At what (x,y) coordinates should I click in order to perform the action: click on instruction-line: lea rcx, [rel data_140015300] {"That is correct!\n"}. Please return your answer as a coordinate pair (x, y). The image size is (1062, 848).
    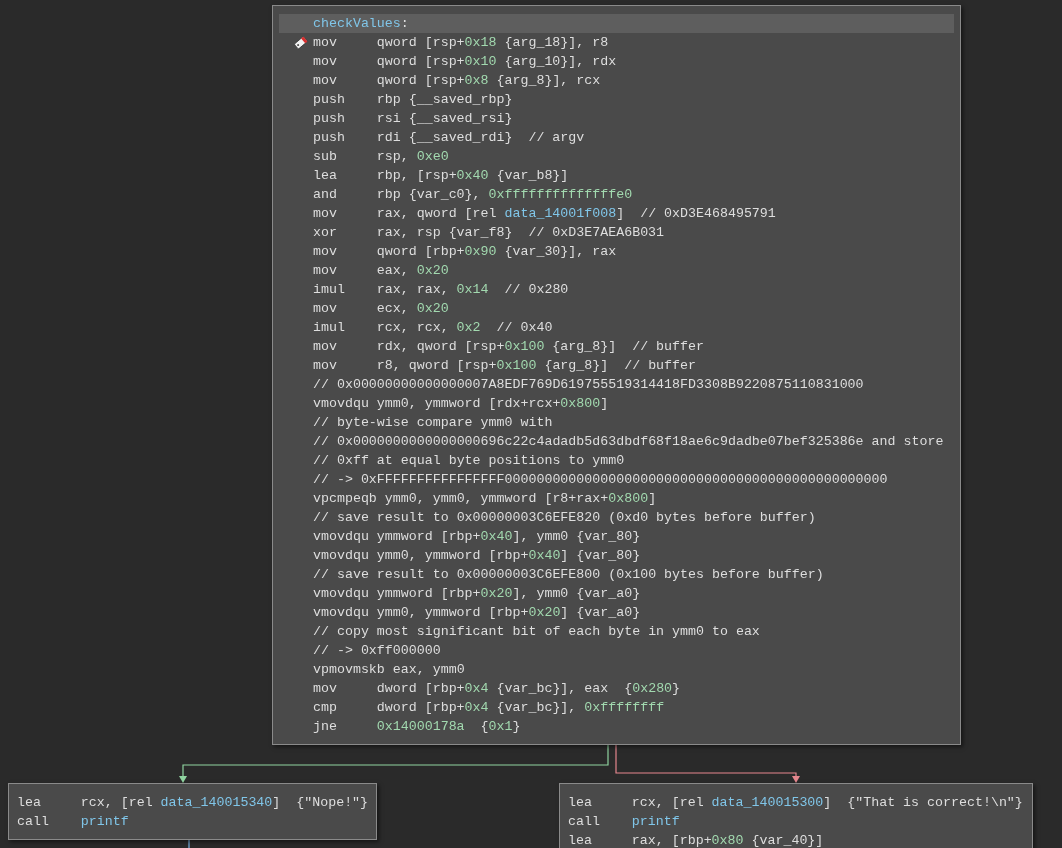
    Looking at the image, I should click on (795, 803).